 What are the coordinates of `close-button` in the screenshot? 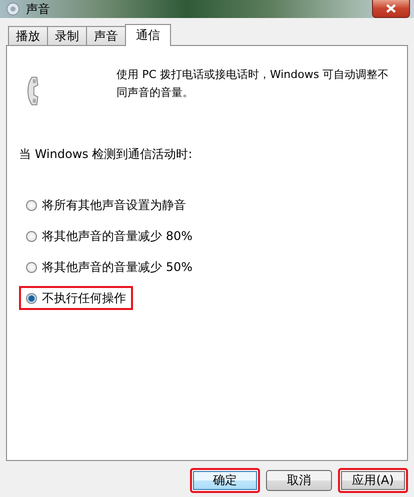 It's located at (391, 9).